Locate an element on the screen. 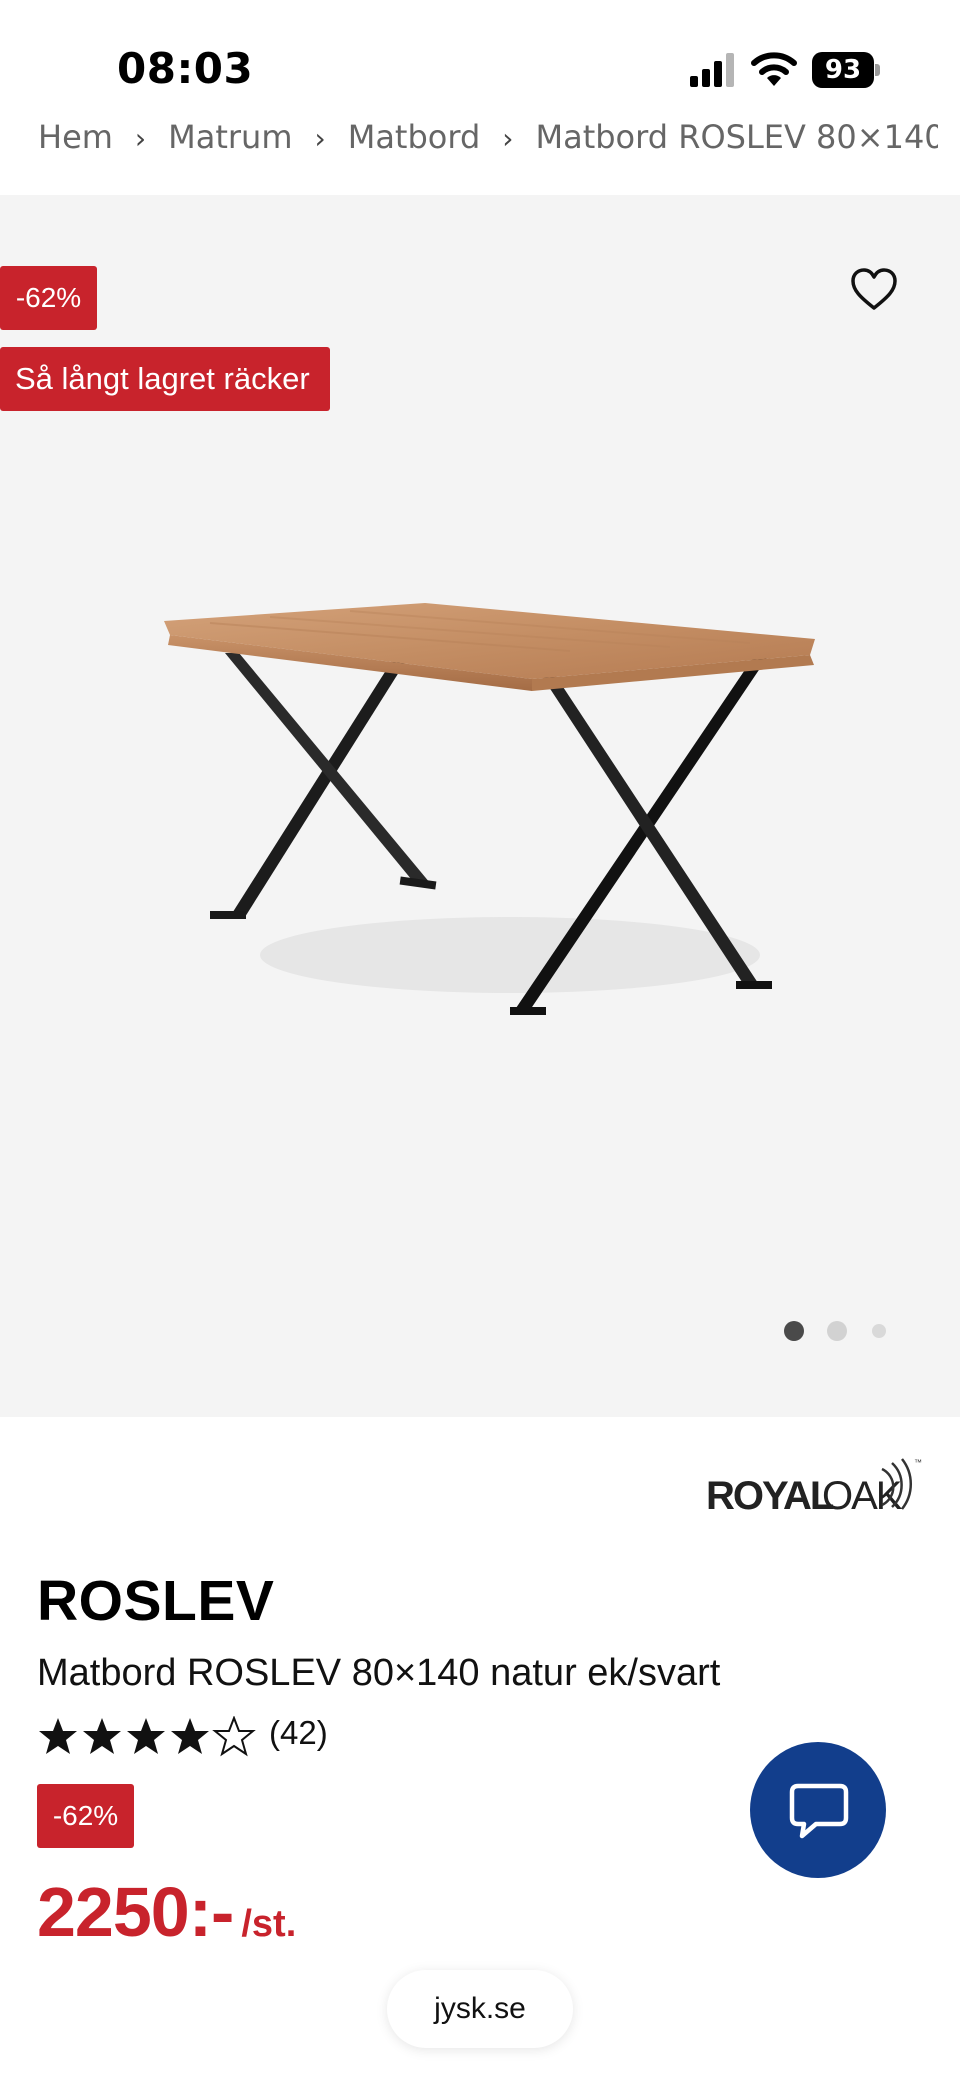  logo-text-bold: ROYAL is located at coordinates (770, 1496).